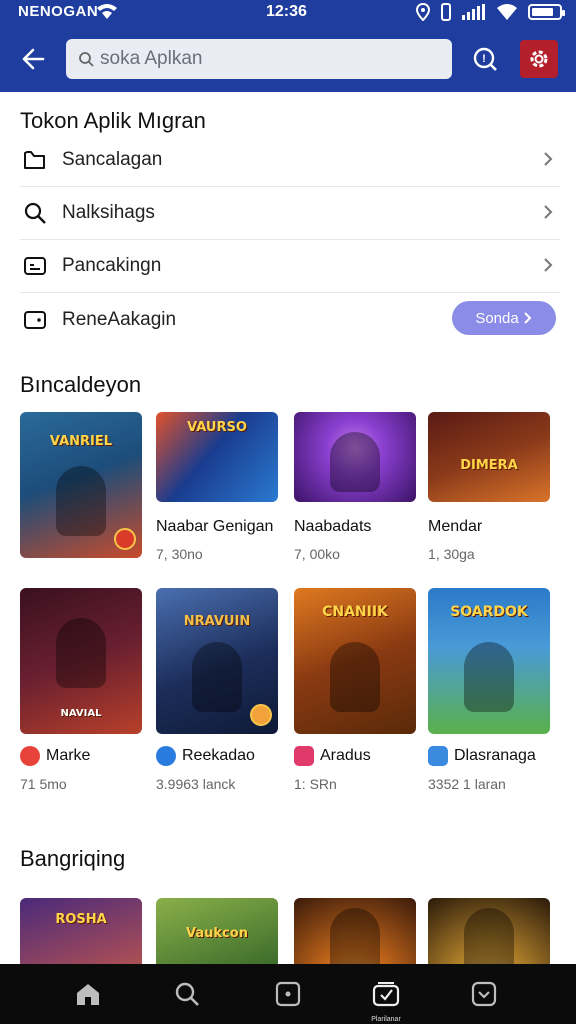 This screenshot has height=1024, width=576. What do you see at coordinates (451, 554) in the screenshot?
I see `app-meta: 1, 30ga` at bounding box center [451, 554].